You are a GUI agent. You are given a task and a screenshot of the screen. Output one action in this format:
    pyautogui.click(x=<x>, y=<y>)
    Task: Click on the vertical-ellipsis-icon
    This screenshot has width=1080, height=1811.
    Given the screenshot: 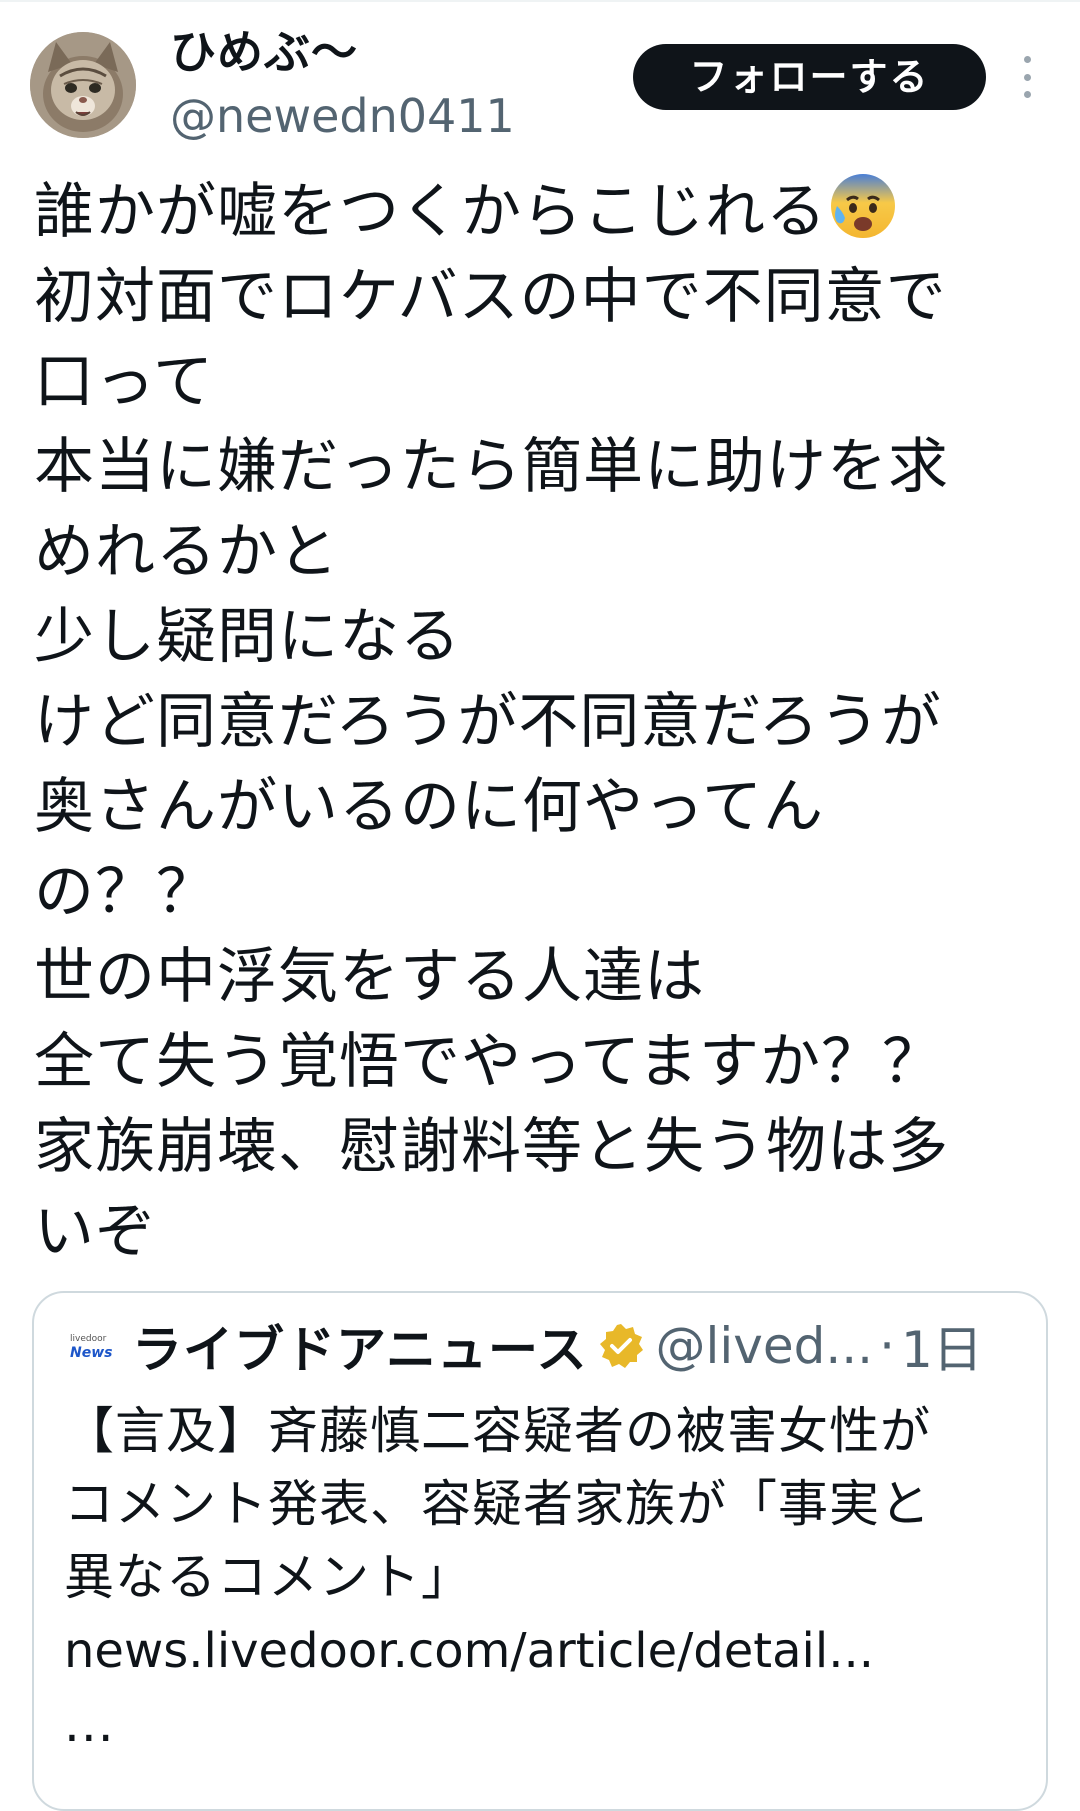 What is the action you would take?
    pyautogui.click(x=1027, y=77)
    